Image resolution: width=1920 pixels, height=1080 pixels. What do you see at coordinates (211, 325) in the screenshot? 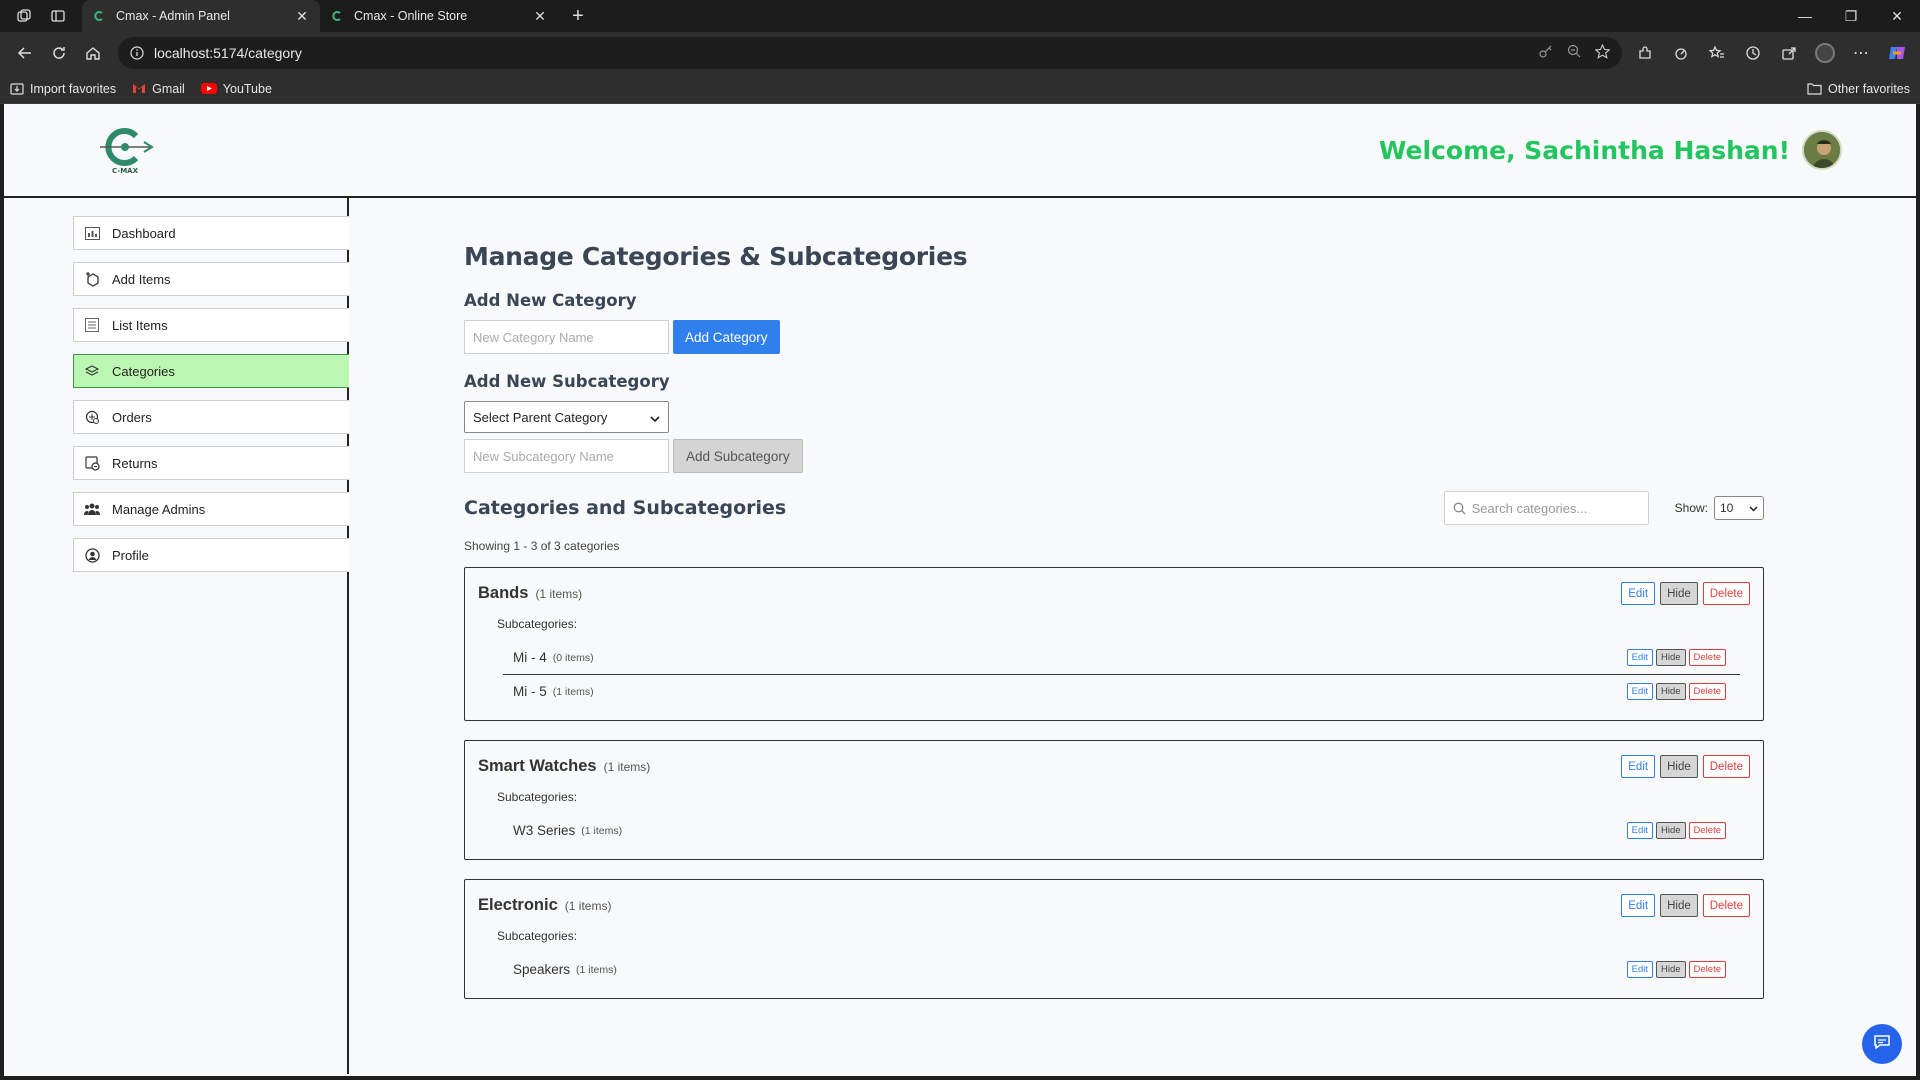
I see `sidebar-item-list-items: List Items` at bounding box center [211, 325].